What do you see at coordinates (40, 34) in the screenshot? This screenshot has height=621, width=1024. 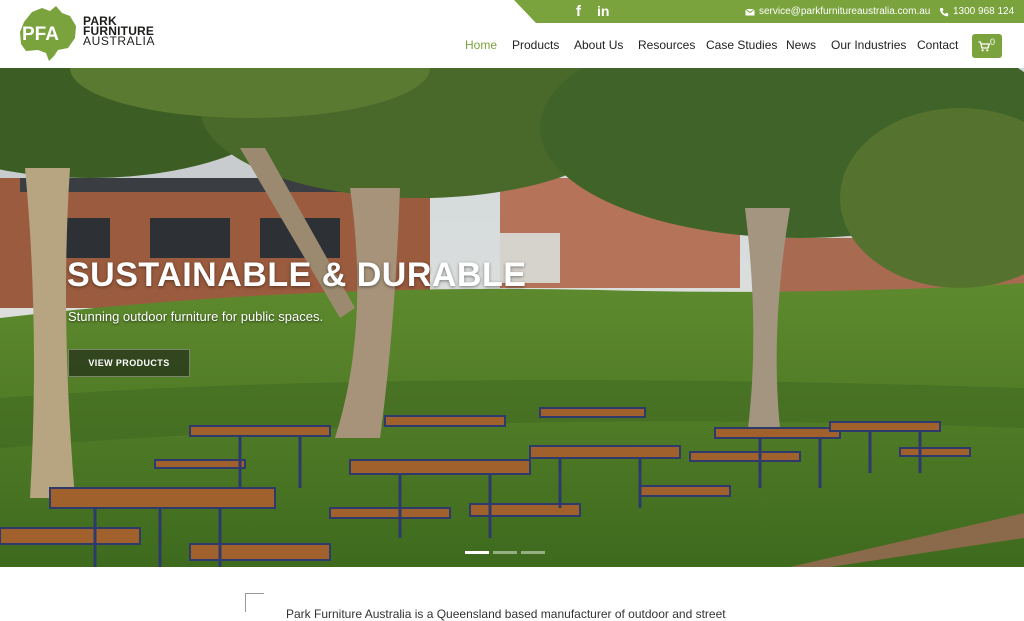 I see `logo-monogram: PFA` at bounding box center [40, 34].